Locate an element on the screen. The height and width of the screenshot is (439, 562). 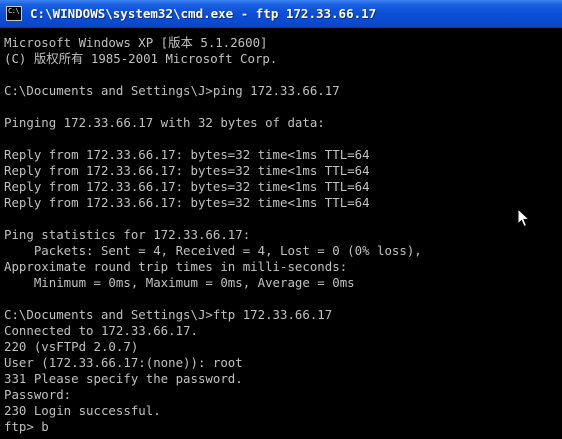
console-line: ftp> b is located at coordinates (26, 426).